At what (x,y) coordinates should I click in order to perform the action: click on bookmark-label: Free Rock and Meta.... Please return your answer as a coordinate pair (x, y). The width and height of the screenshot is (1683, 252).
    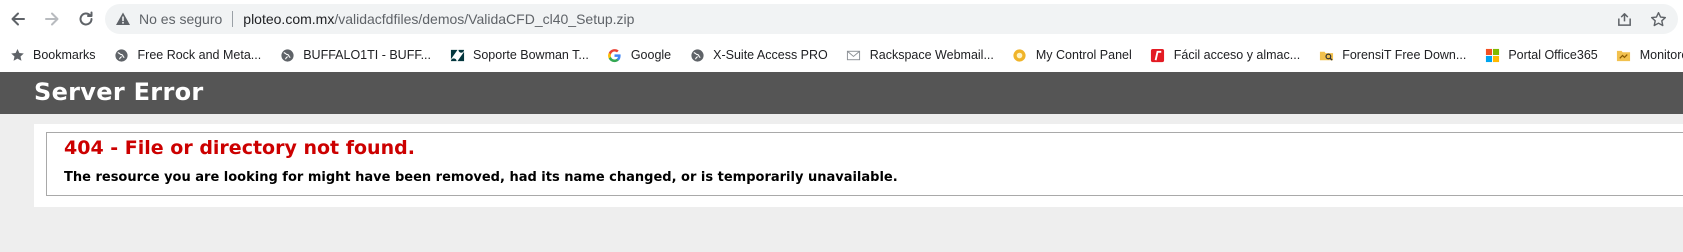
    Looking at the image, I should click on (199, 55).